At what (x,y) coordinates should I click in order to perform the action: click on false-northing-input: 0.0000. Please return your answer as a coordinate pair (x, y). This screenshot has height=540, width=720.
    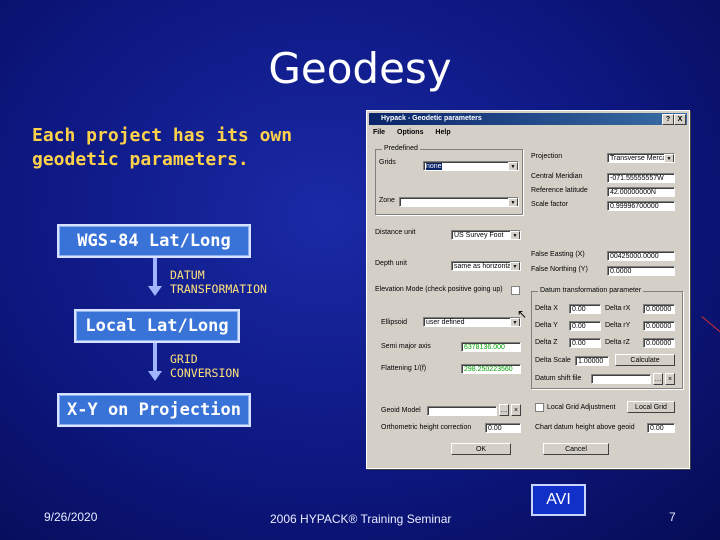
    Looking at the image, I should click on (641, 271).